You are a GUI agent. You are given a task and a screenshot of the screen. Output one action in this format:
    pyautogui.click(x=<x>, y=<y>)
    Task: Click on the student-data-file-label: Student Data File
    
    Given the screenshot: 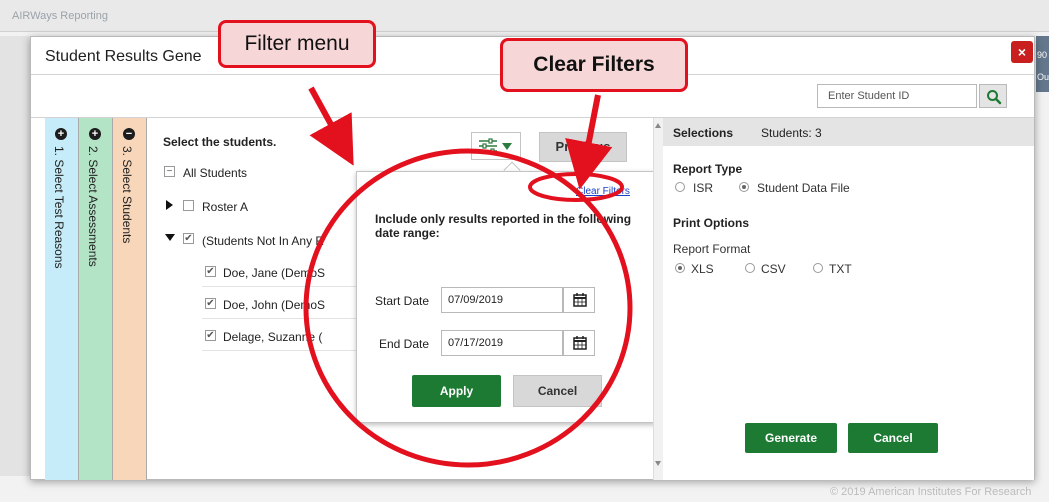 What is the action you would take?
    pyautogui.click(x=803, y=188)
    